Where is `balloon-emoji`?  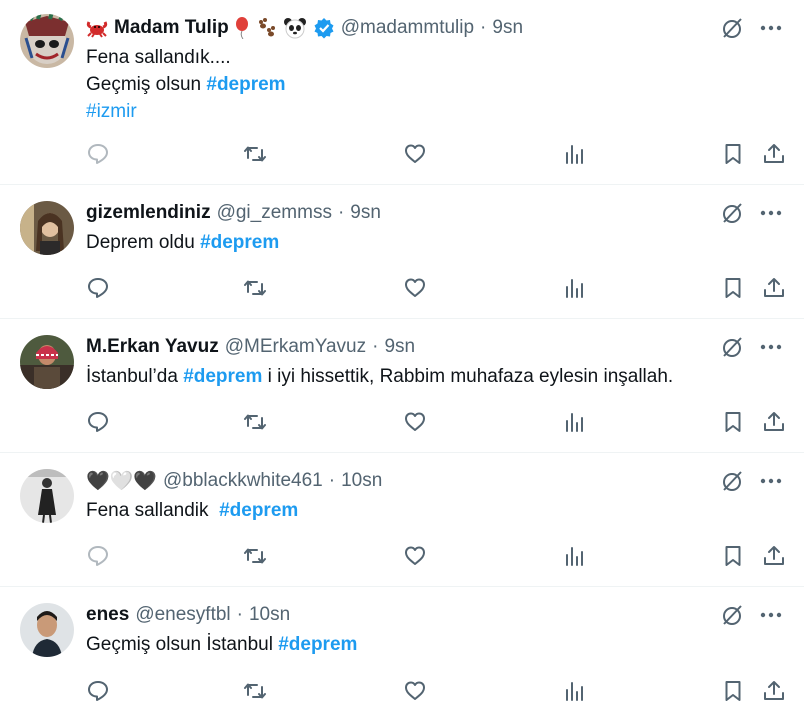 balloon-emoji is located at coordinates (242, 28).